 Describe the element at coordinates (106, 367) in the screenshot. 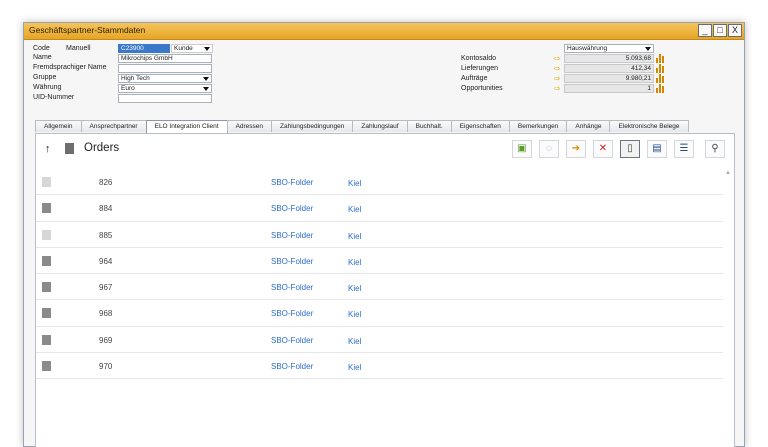

I see `order-number: 970` at that location.